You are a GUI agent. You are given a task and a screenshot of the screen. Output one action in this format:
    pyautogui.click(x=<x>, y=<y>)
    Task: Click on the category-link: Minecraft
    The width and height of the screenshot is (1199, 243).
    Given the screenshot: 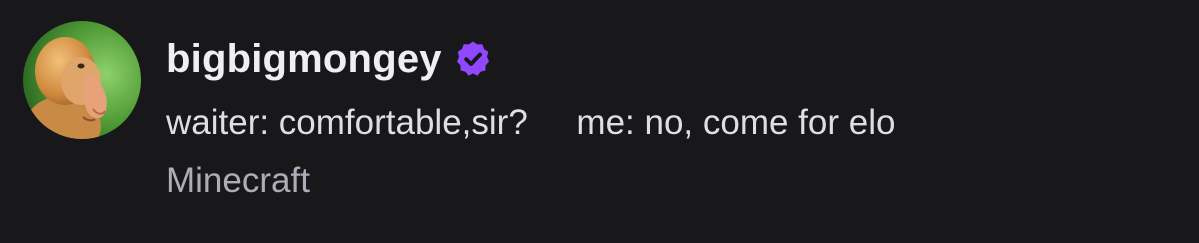 What is the action you would take?
    pyautogui.click(x=238, y=181)
    